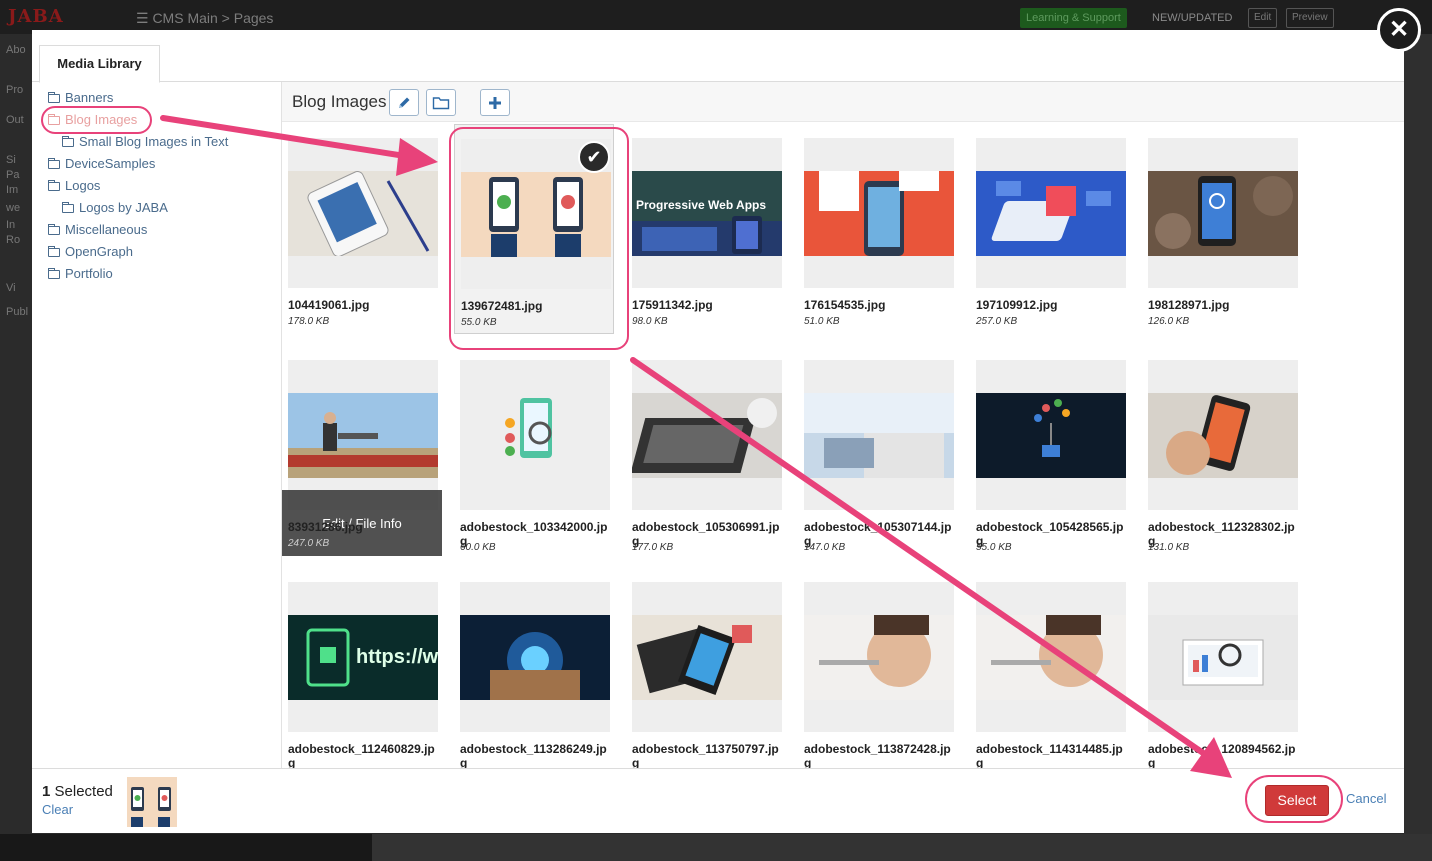  What do you see at coordinates (13, 208) in the screenshot?
I see `background-left-label: we` at bounding box center [13, 208].